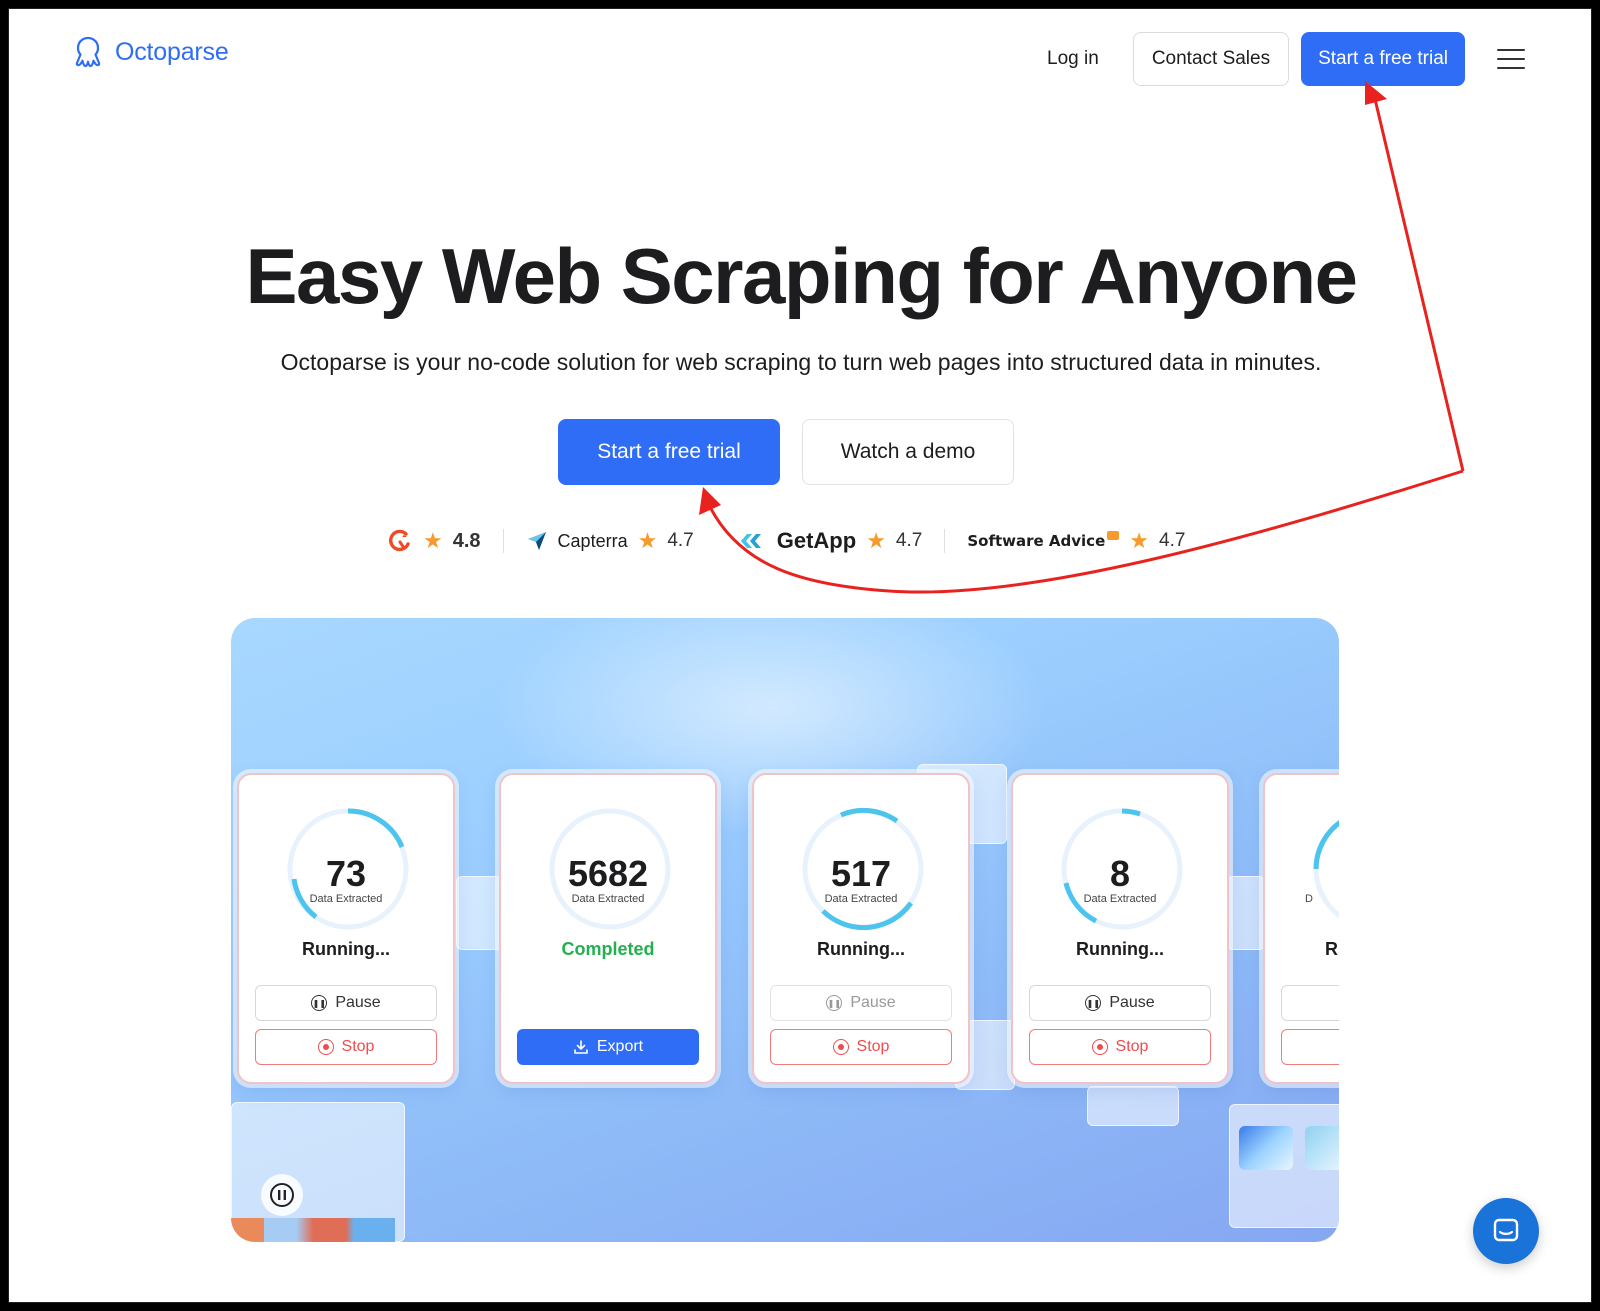  I want to click on export-label: Export, so click(620, 1046).